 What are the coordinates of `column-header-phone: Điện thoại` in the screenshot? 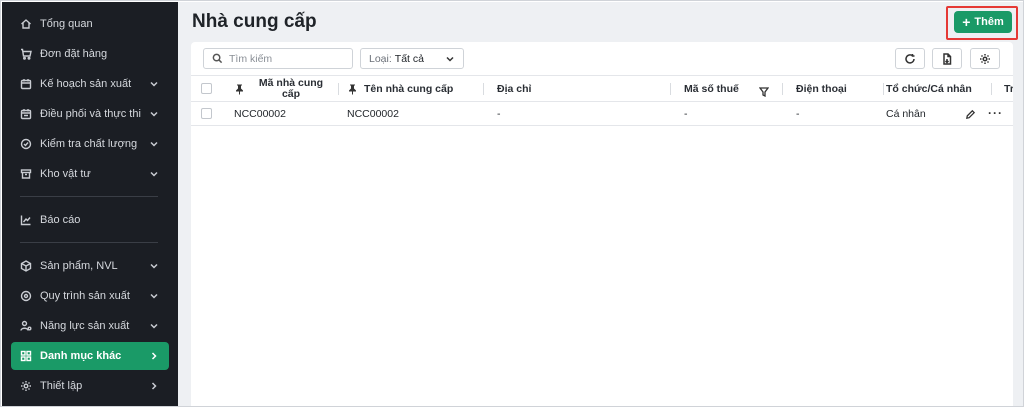 It's located at (840, 89).